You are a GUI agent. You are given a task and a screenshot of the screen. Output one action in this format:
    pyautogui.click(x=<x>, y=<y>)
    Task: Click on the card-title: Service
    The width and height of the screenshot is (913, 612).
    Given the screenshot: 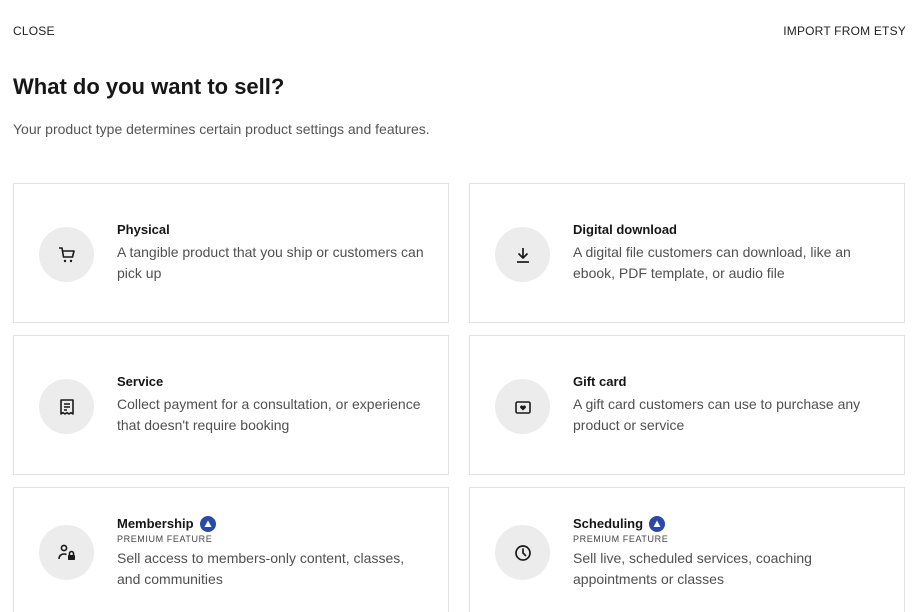 What is the action you would take?
    pyautogui.click(x=140, y=381)
    